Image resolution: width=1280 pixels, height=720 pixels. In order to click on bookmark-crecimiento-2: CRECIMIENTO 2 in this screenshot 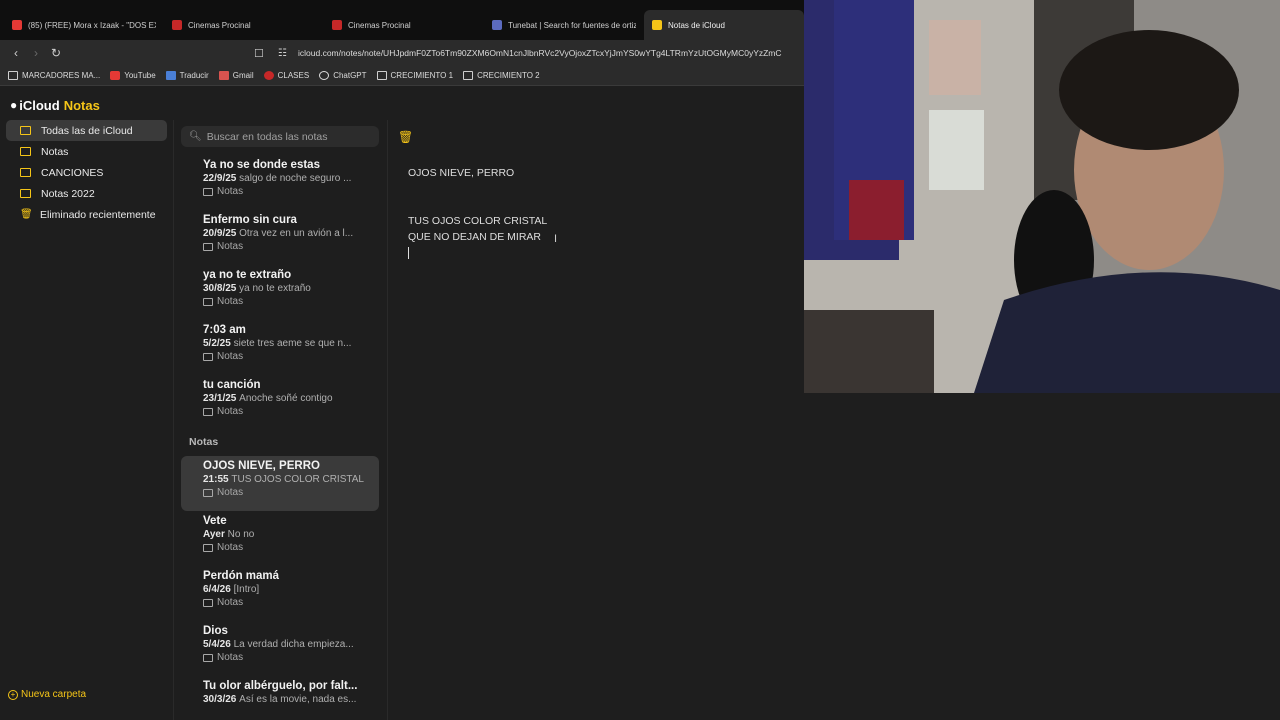, I will do `click(501, 75)`.